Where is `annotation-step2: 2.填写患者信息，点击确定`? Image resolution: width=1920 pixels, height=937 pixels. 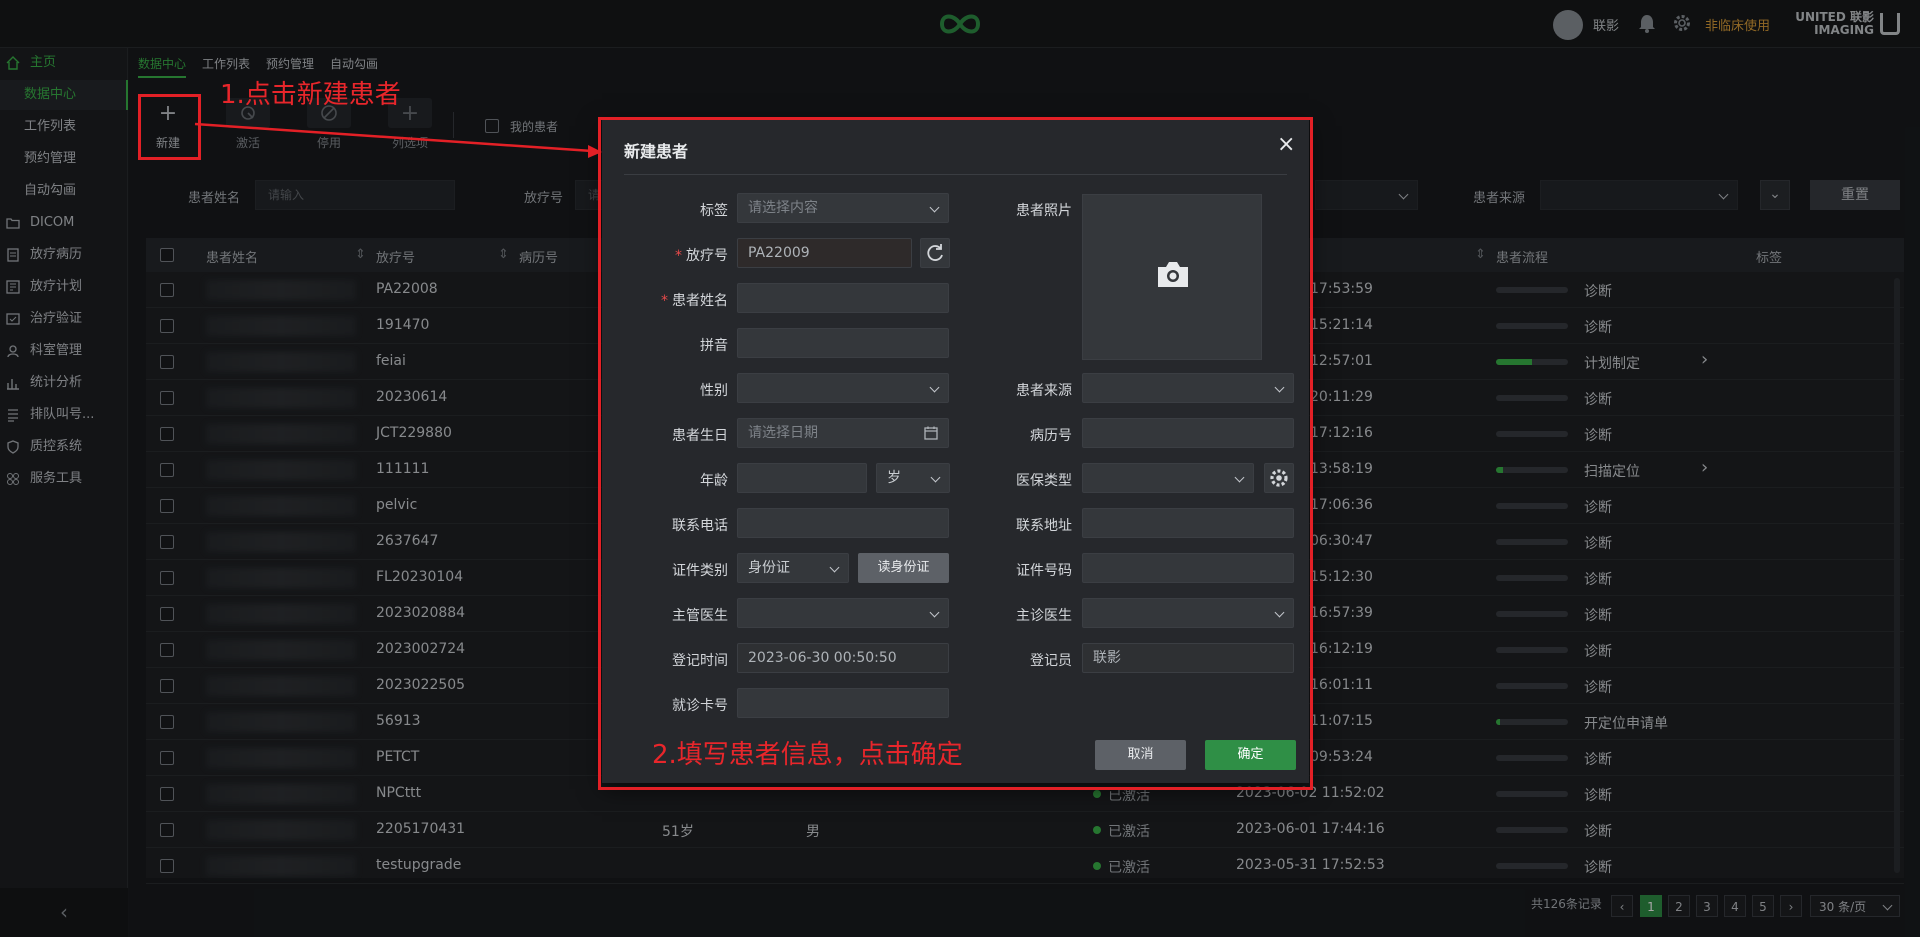
annotation-step2: 2.填写患者信息，点击确定 is located at coordinates (807, 755).